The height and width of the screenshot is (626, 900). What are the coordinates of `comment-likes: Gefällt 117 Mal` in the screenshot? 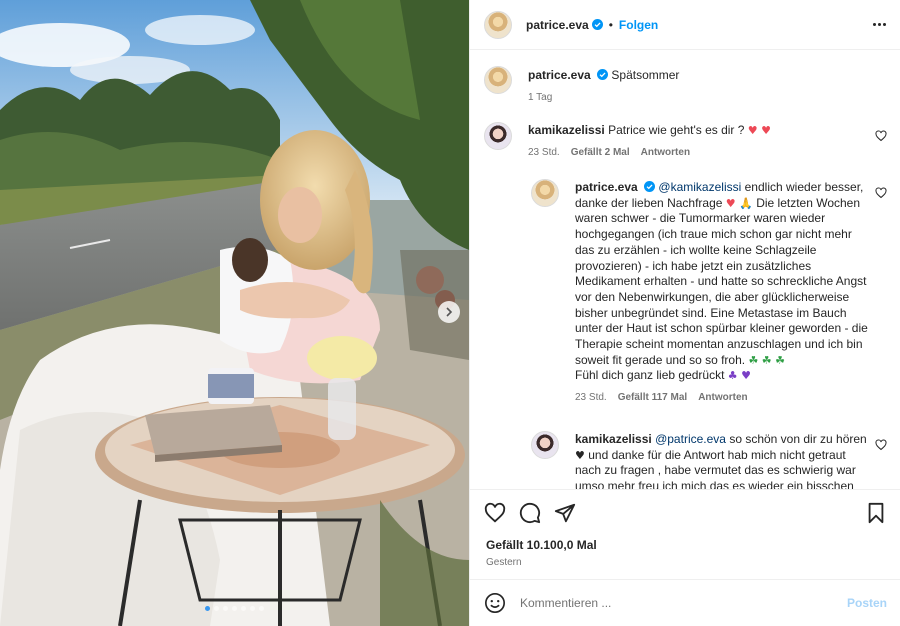 It's located at (652, 398).